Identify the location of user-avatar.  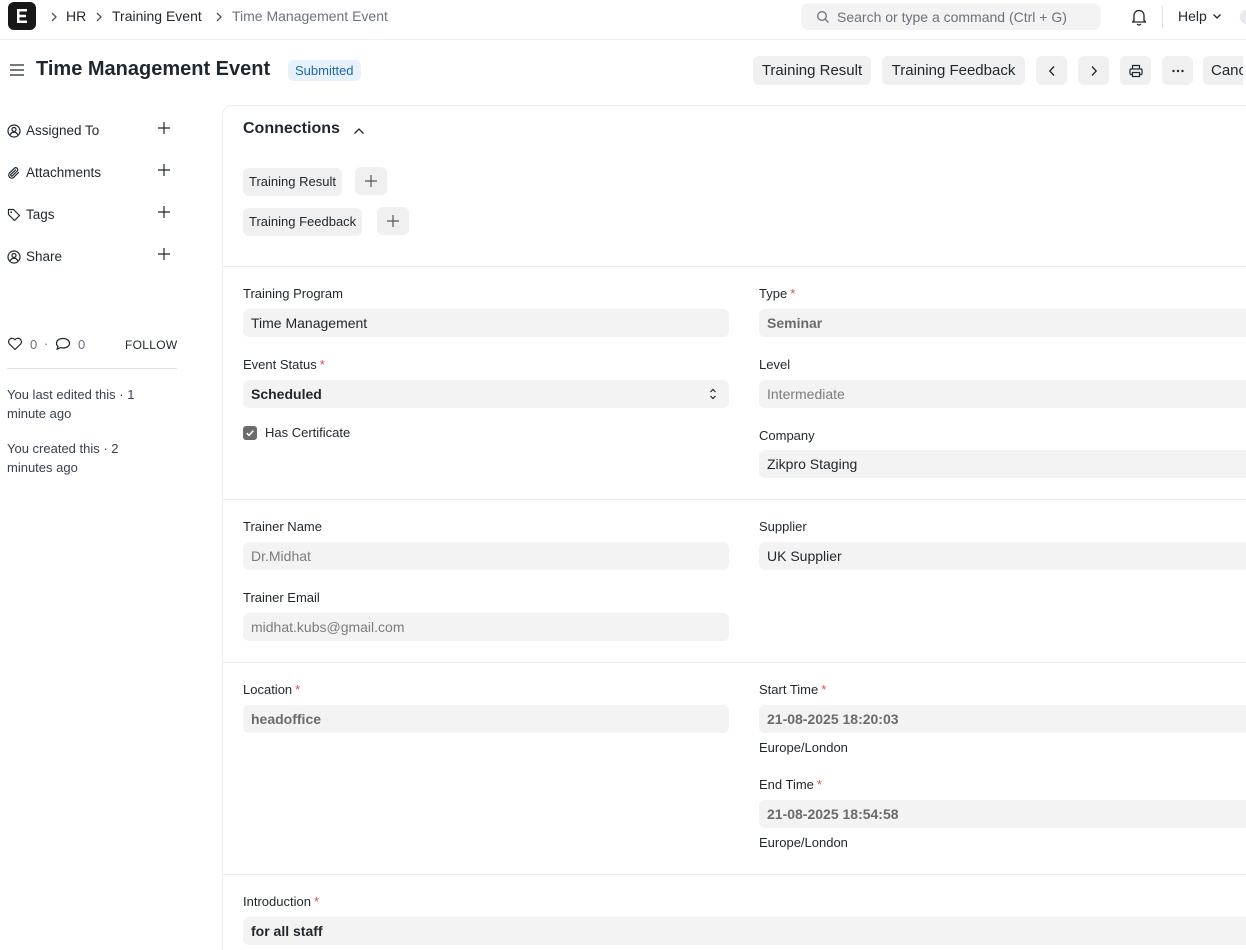
(1243, 17).